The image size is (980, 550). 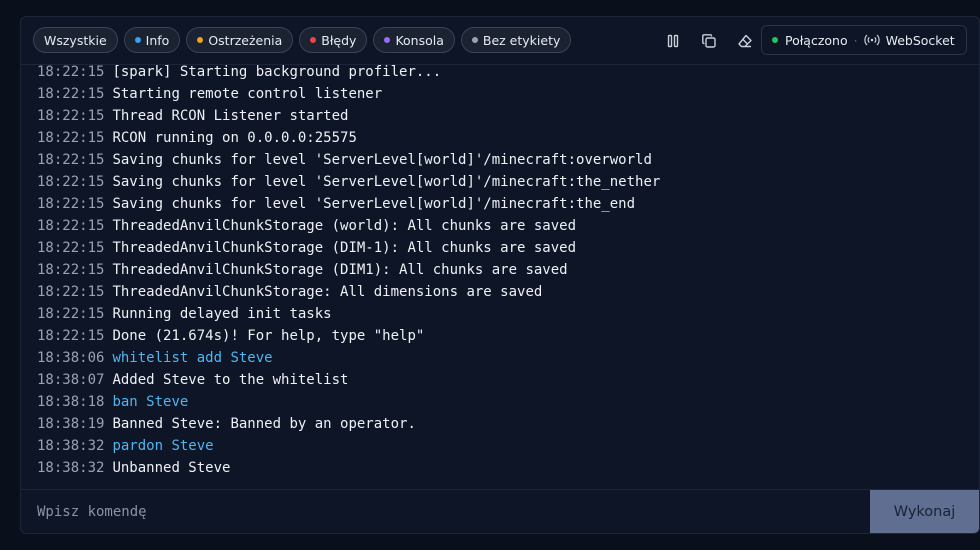 What do you see at coordinates (171, 468) in the screenshot?
I see `log-message: Unbanned Steve` at bounding box center [171, 468].